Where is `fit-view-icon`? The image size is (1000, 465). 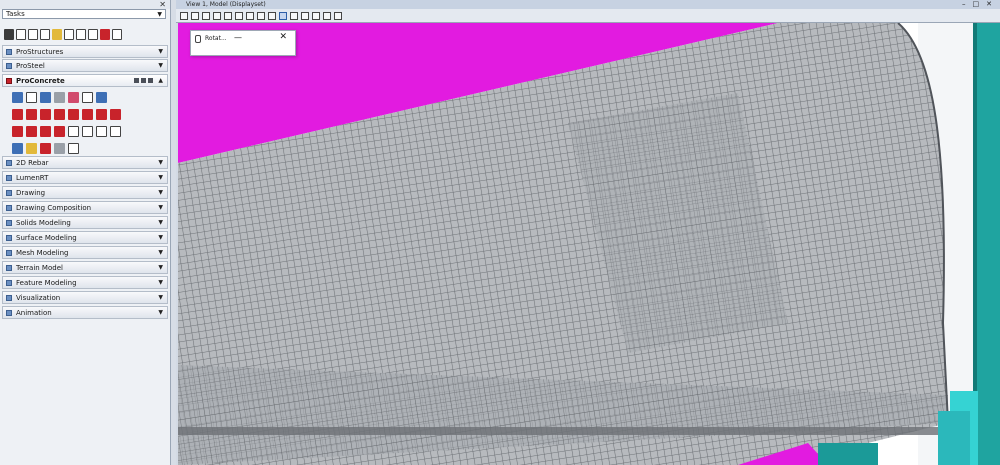 fit-view-icon is located at coordinates (250, 15).